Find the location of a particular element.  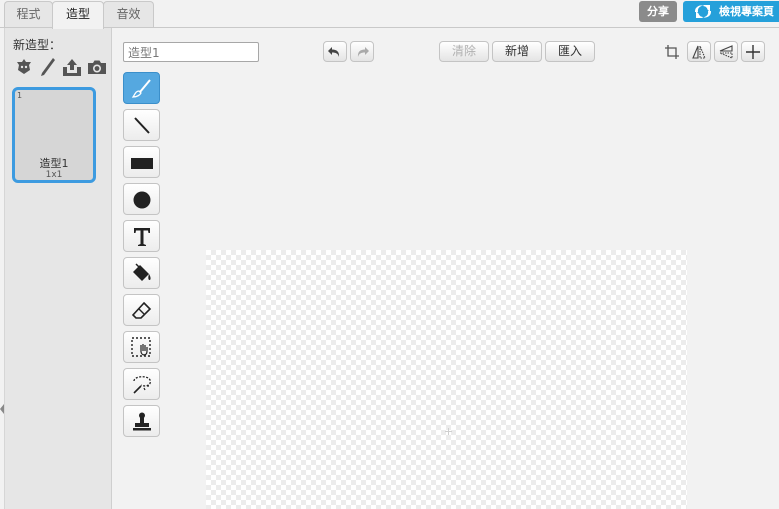

redo-button is located at coordinates (362, 51).